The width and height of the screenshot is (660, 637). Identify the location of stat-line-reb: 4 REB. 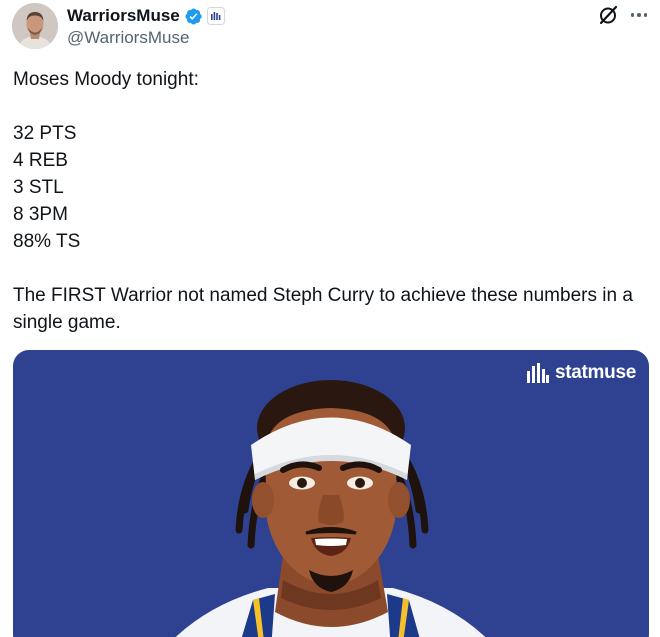
(40, 160).